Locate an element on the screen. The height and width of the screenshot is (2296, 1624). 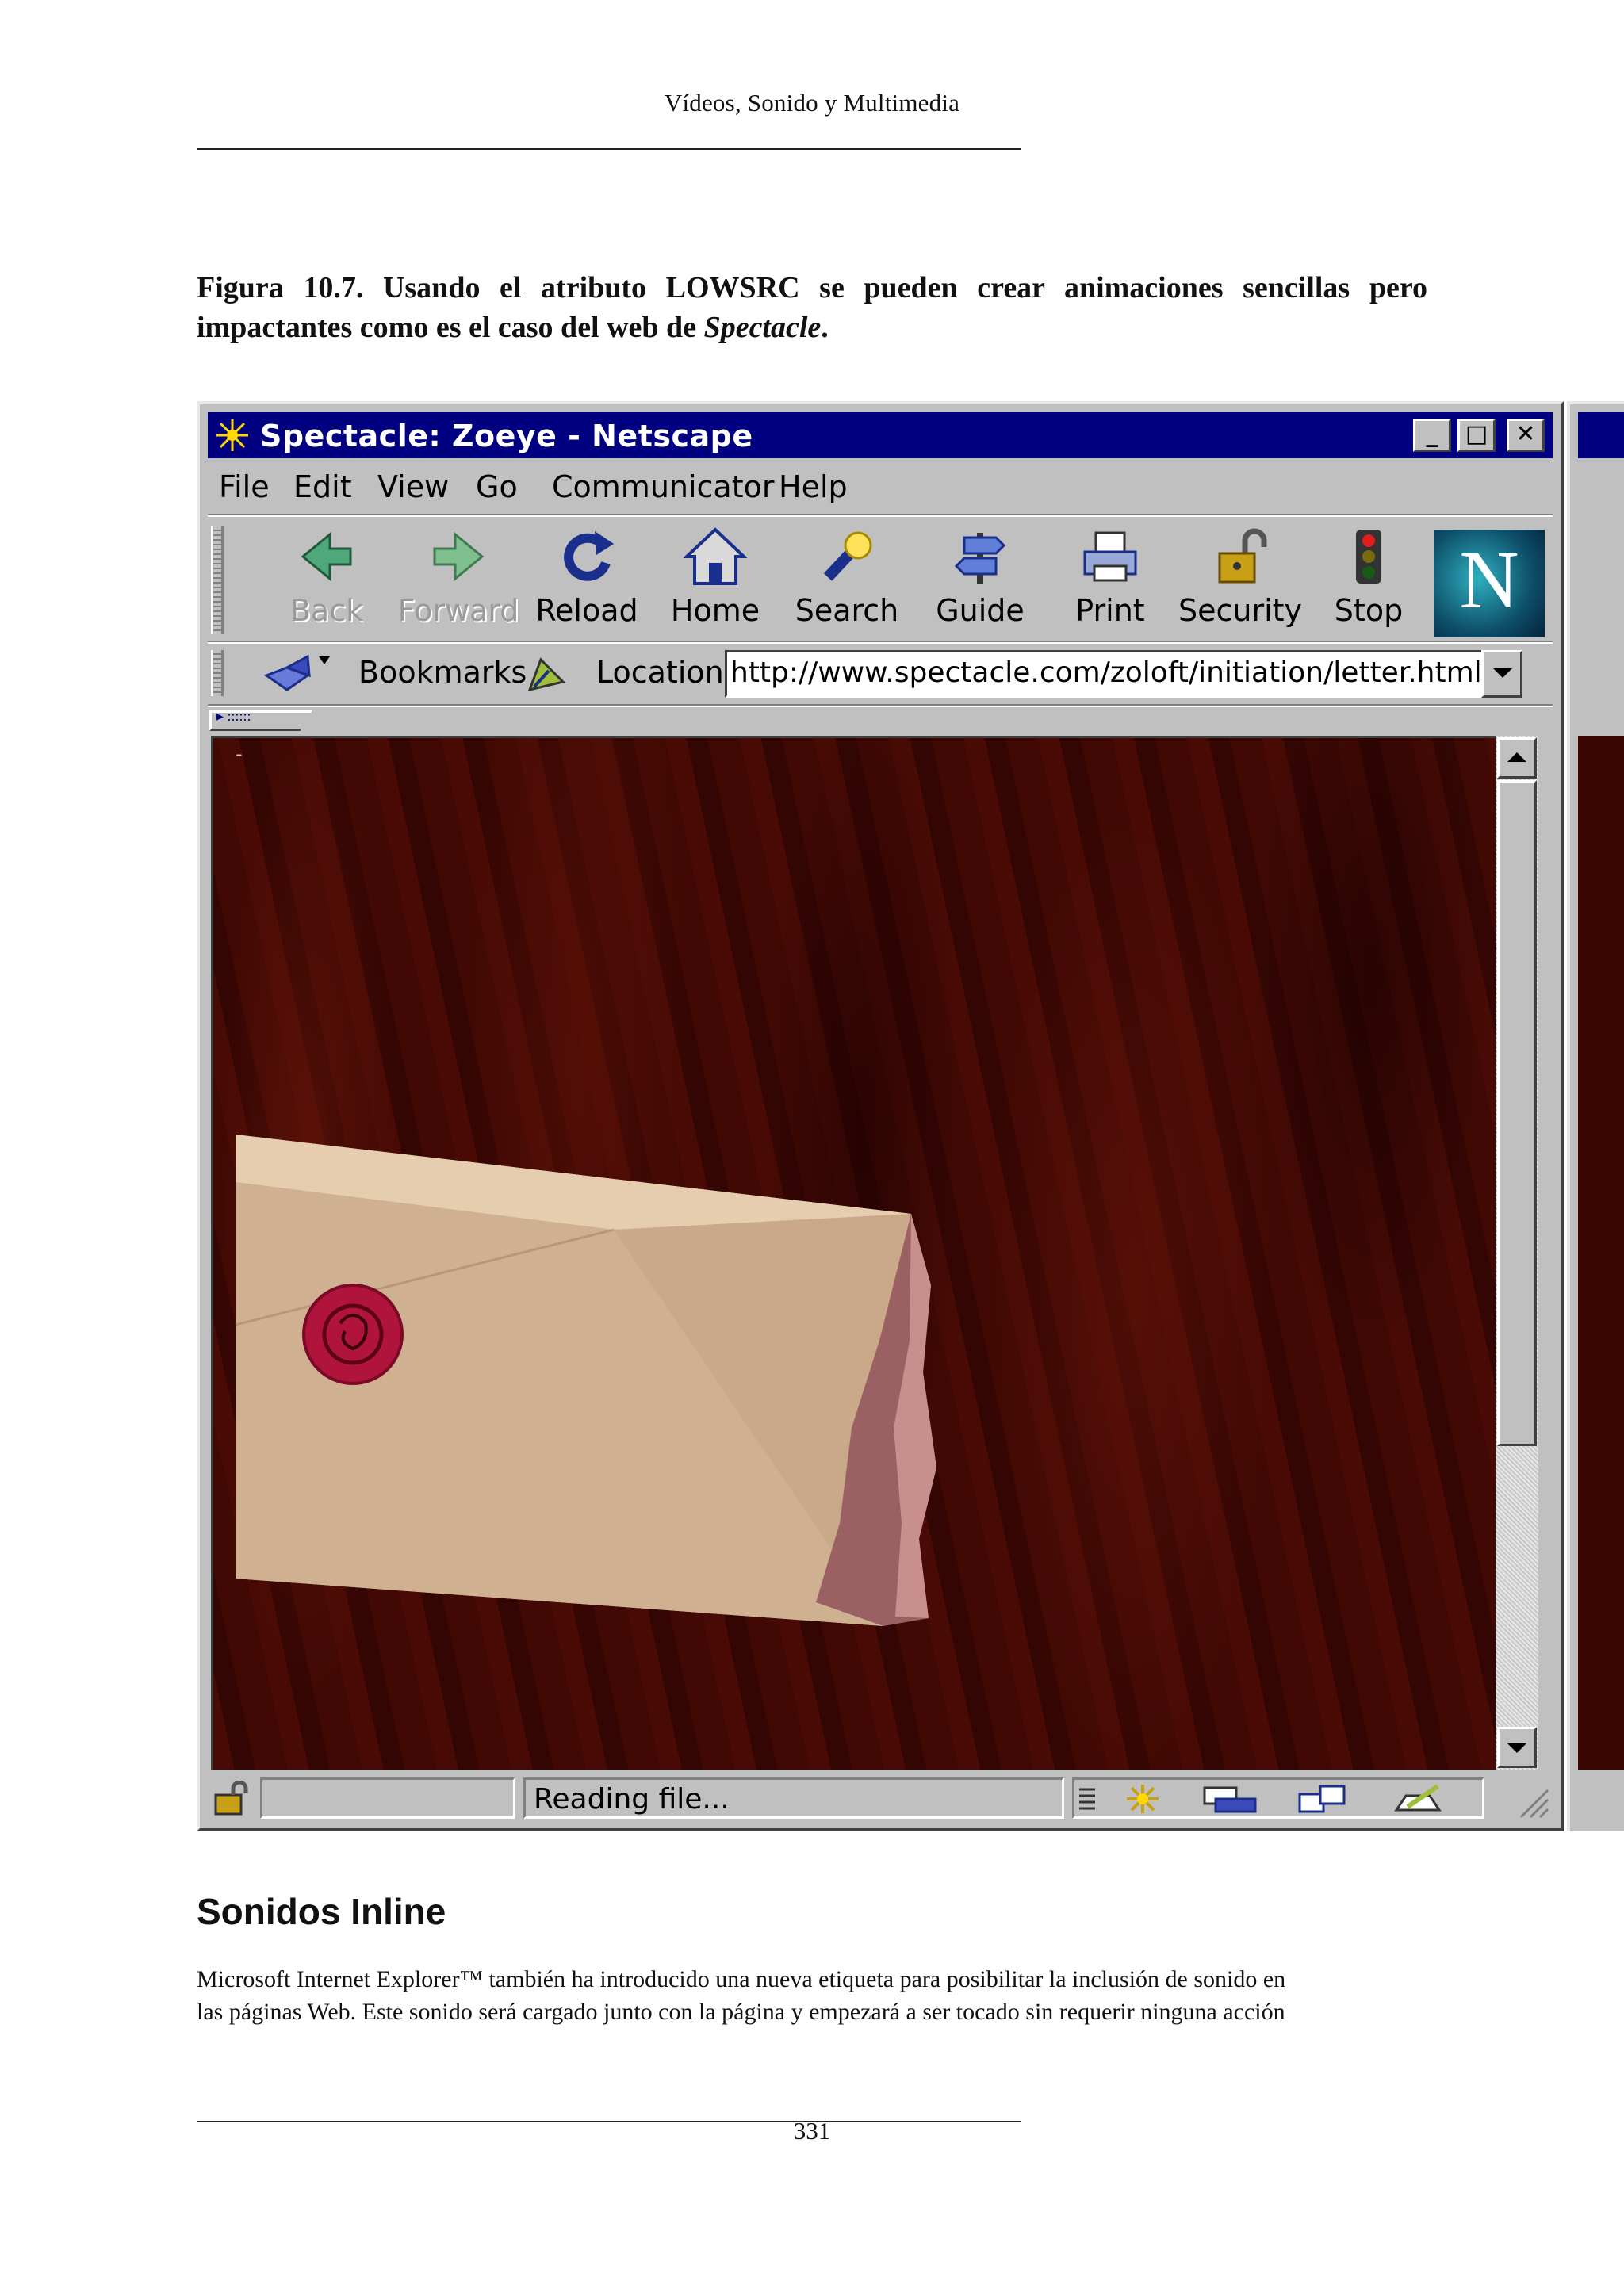
forward-button: Forward is located at coordinates (459, 581).